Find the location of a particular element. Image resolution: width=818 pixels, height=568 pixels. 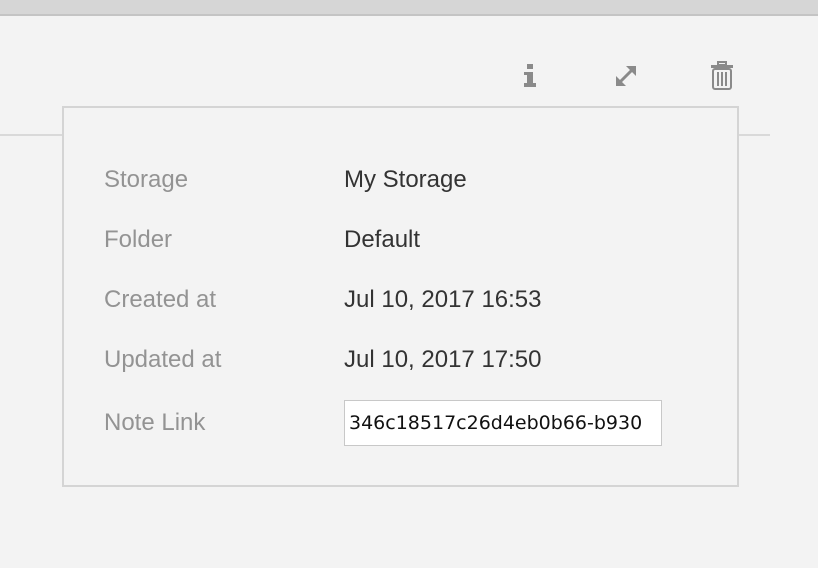

trash-icon-glyph is located at coordinates (722, 75).